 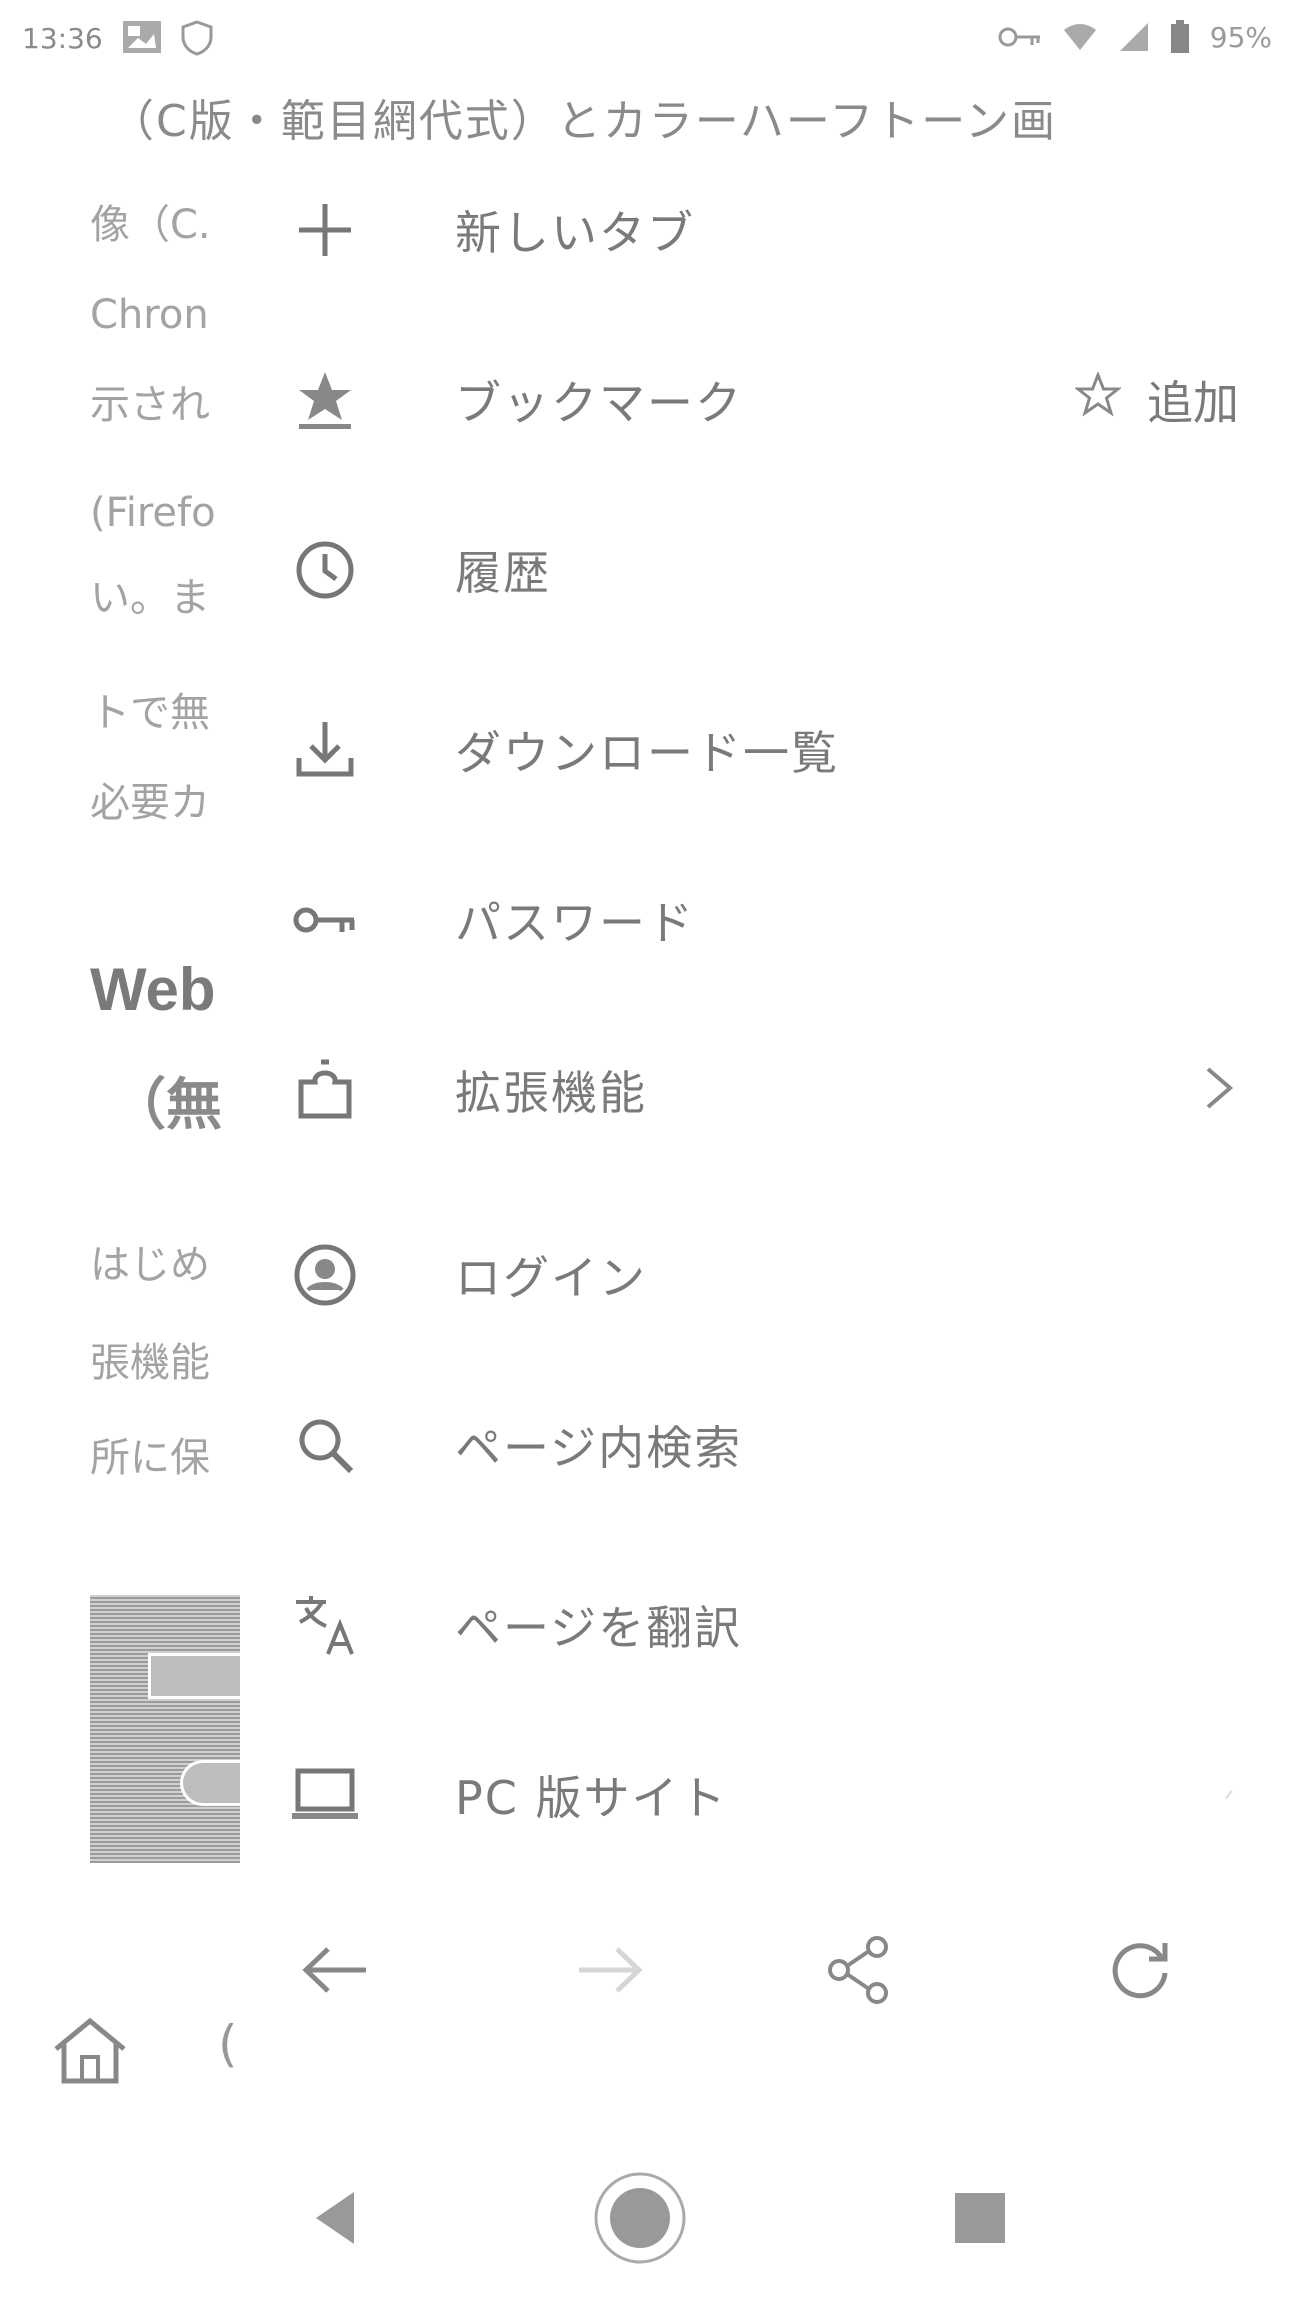 What do you see at coordinates (166, 1105) in the screenshot?
I see `page-subheading: （無` at bounding box center [166, 1105].